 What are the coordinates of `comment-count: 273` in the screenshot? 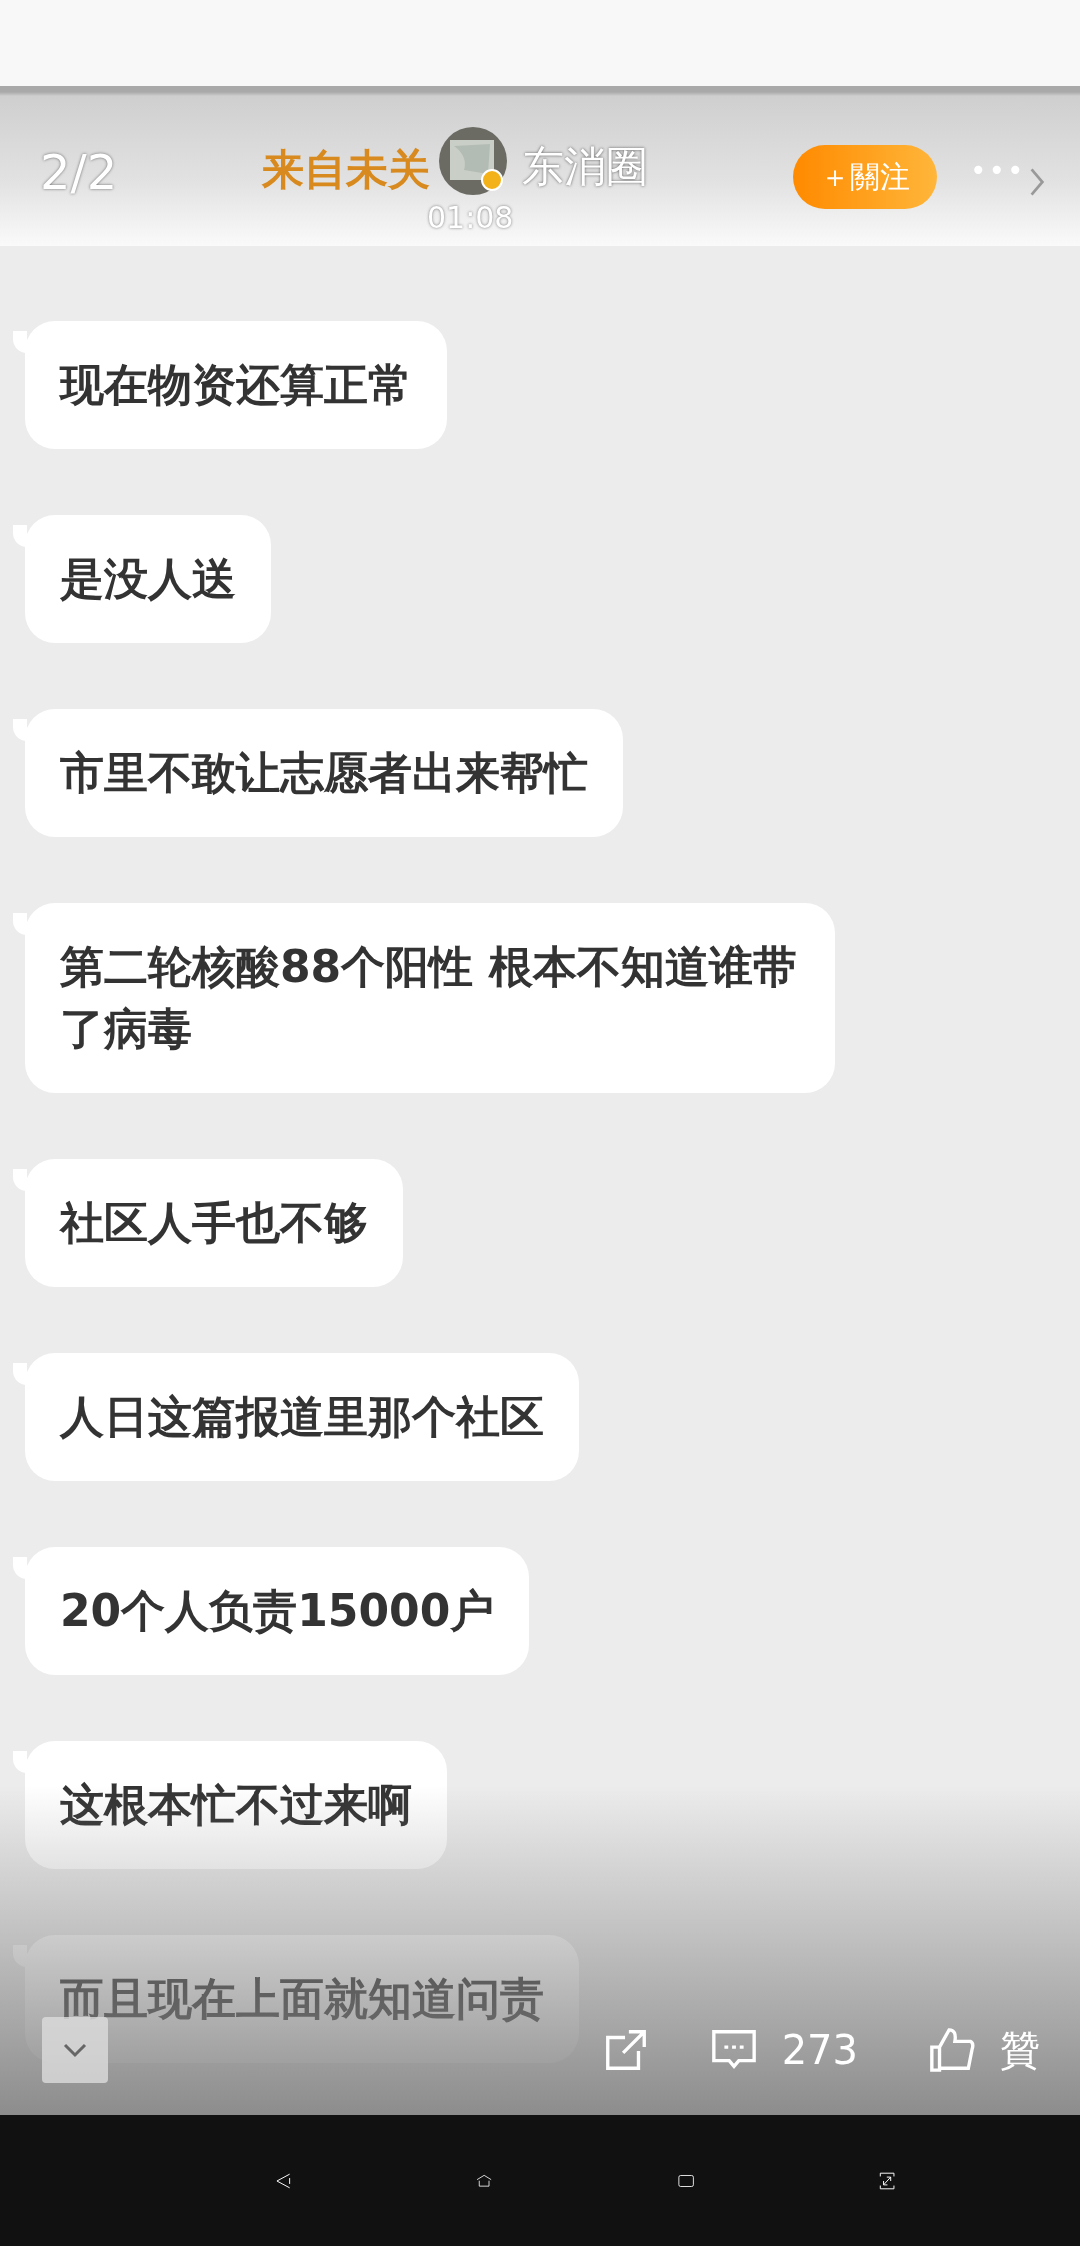 It's located at (819, 2050).